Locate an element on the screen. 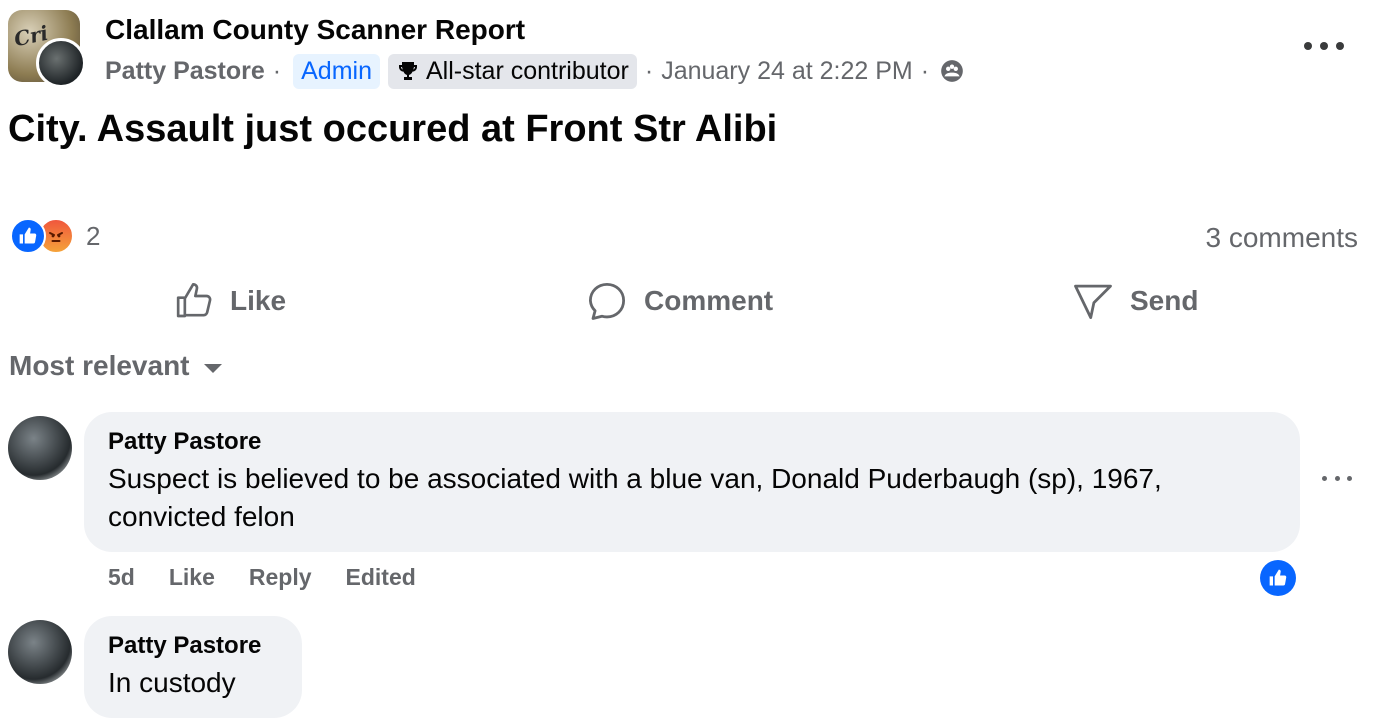  comment-count: 3 comments is located at coordinates (1282, 238).